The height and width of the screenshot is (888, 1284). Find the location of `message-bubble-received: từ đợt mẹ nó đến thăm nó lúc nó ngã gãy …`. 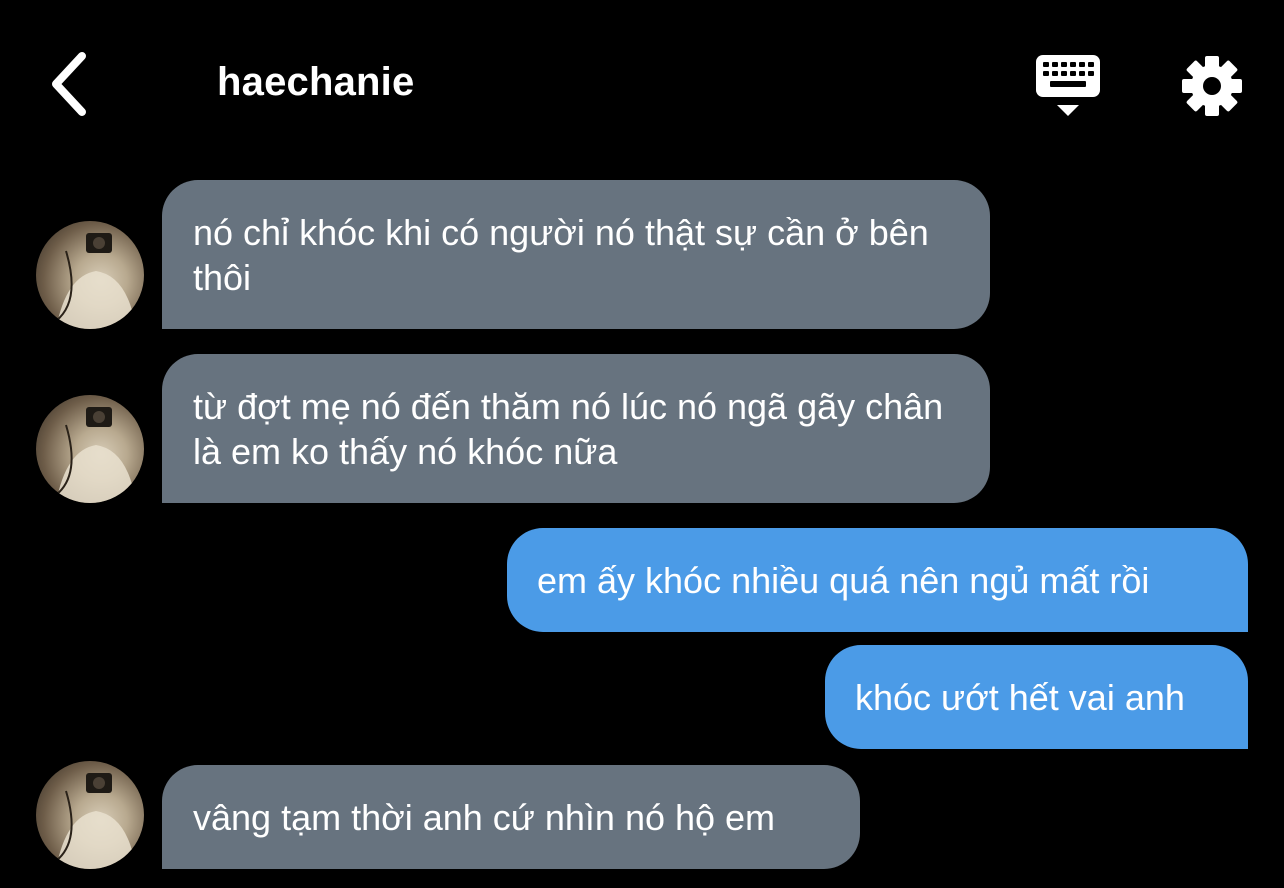

message-bubble-received: từ đợt mẹ nó đến thăm nó lúc nó ngã gãy … is located at coordinates (576, 428).